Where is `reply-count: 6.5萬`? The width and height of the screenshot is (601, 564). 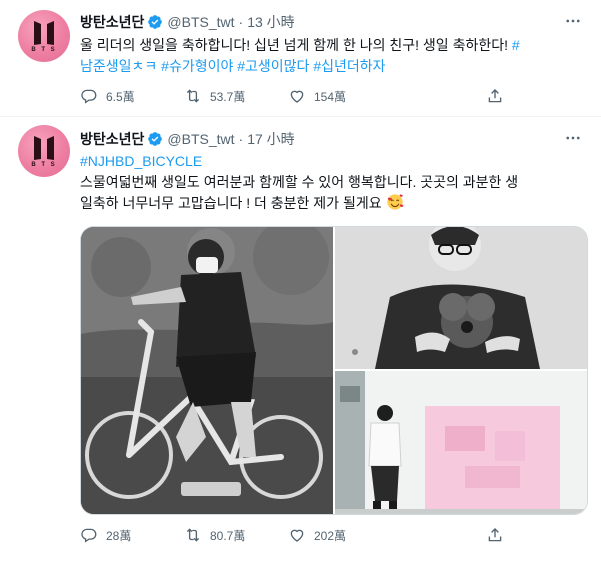
reply-count: 6.5萬 is located at coordinates (120, 96).